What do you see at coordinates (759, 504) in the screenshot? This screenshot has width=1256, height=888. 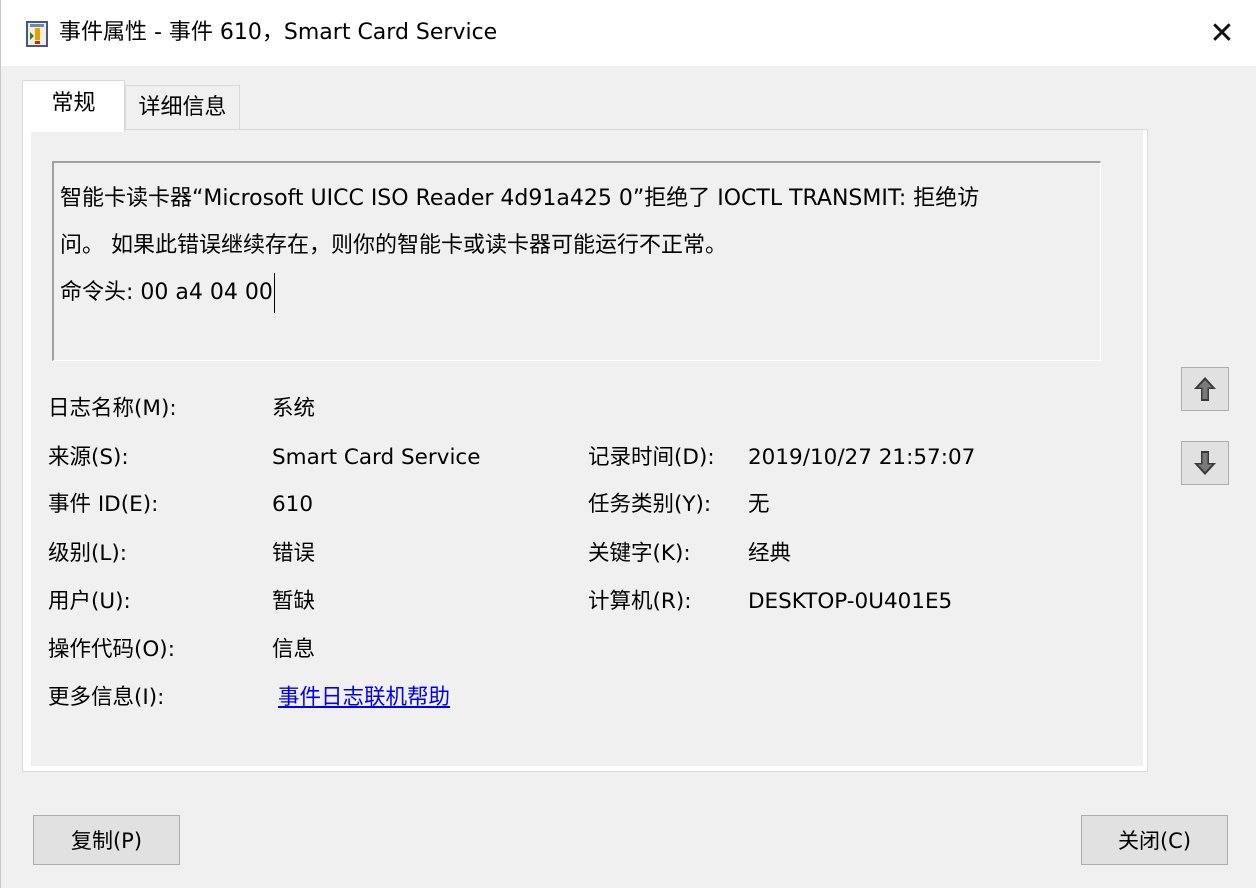 I see `task-category-value: 无` at bounding box center [759, 504].